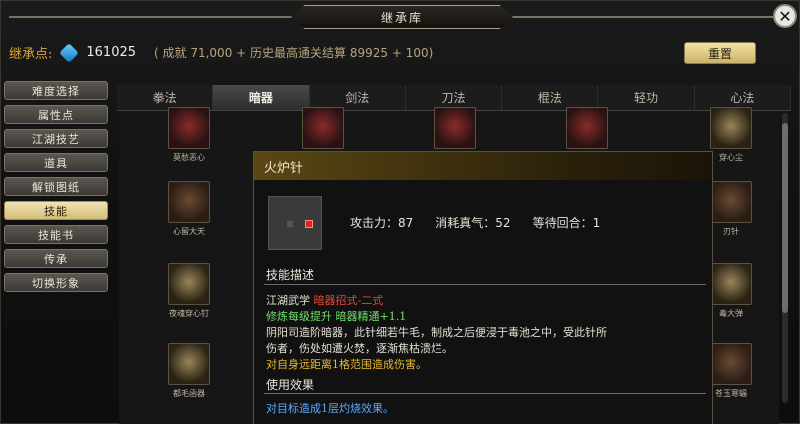 The height and width of the screenshot is (424, 800). I want to click on gem-icon, so click(69, 52).